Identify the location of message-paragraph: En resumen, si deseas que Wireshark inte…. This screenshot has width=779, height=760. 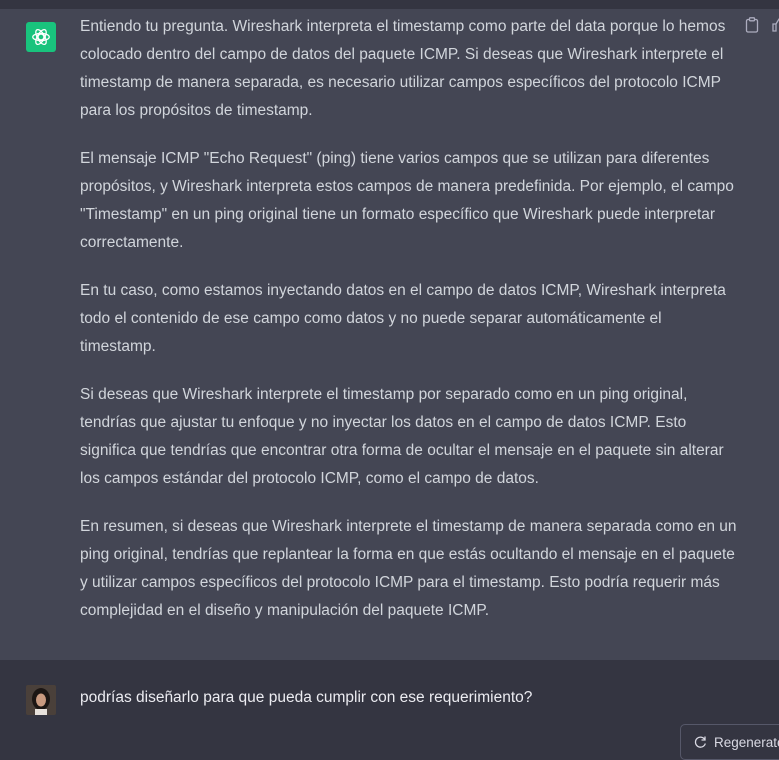
(408, 568).